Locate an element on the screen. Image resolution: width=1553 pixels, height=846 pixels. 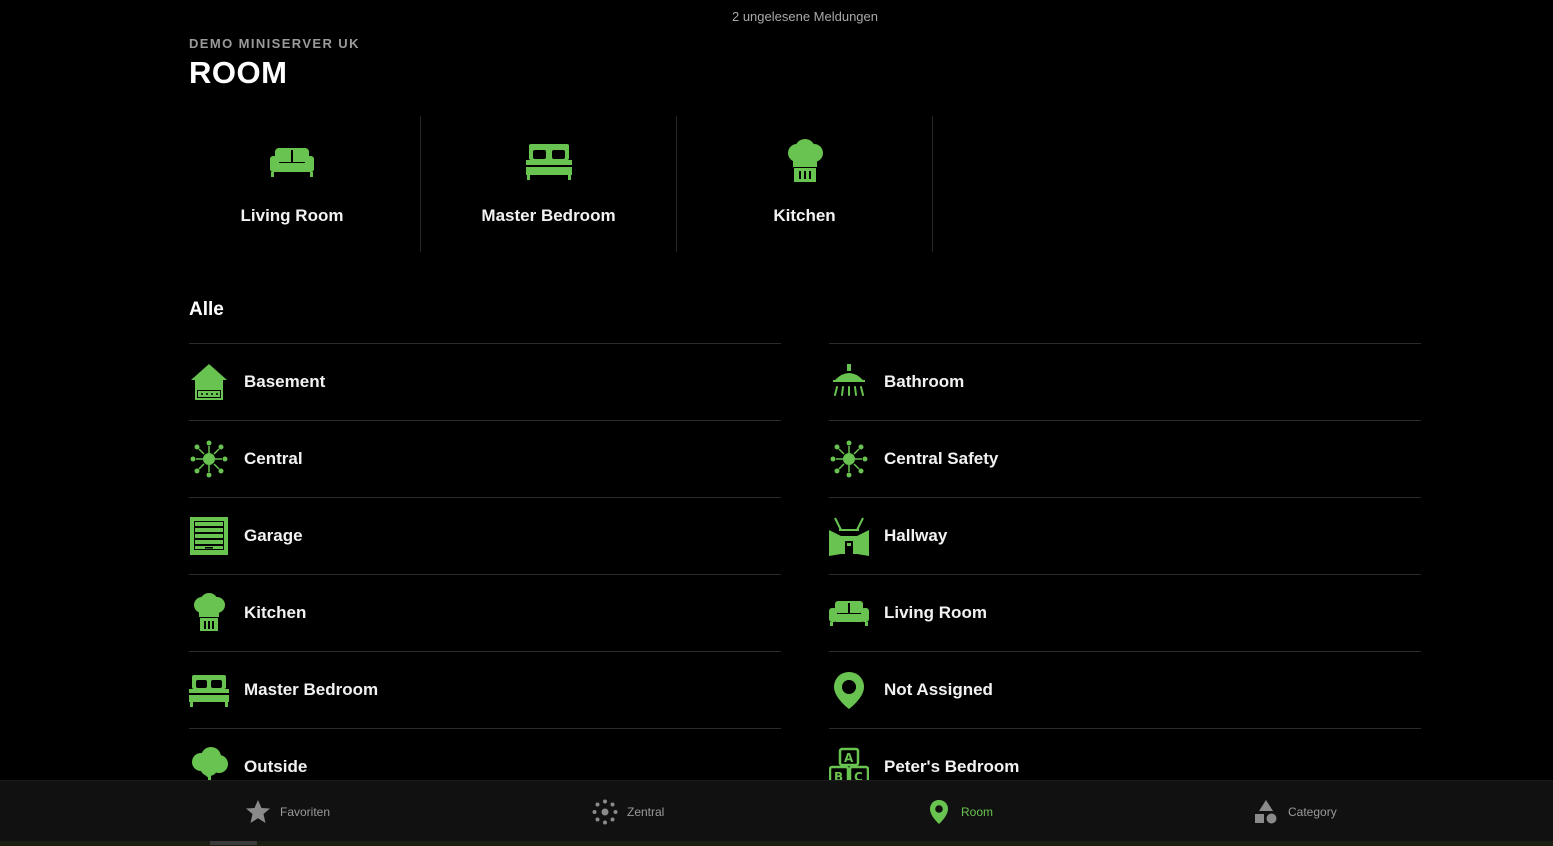
room-label: Basement is located at coordinates (285, 381).